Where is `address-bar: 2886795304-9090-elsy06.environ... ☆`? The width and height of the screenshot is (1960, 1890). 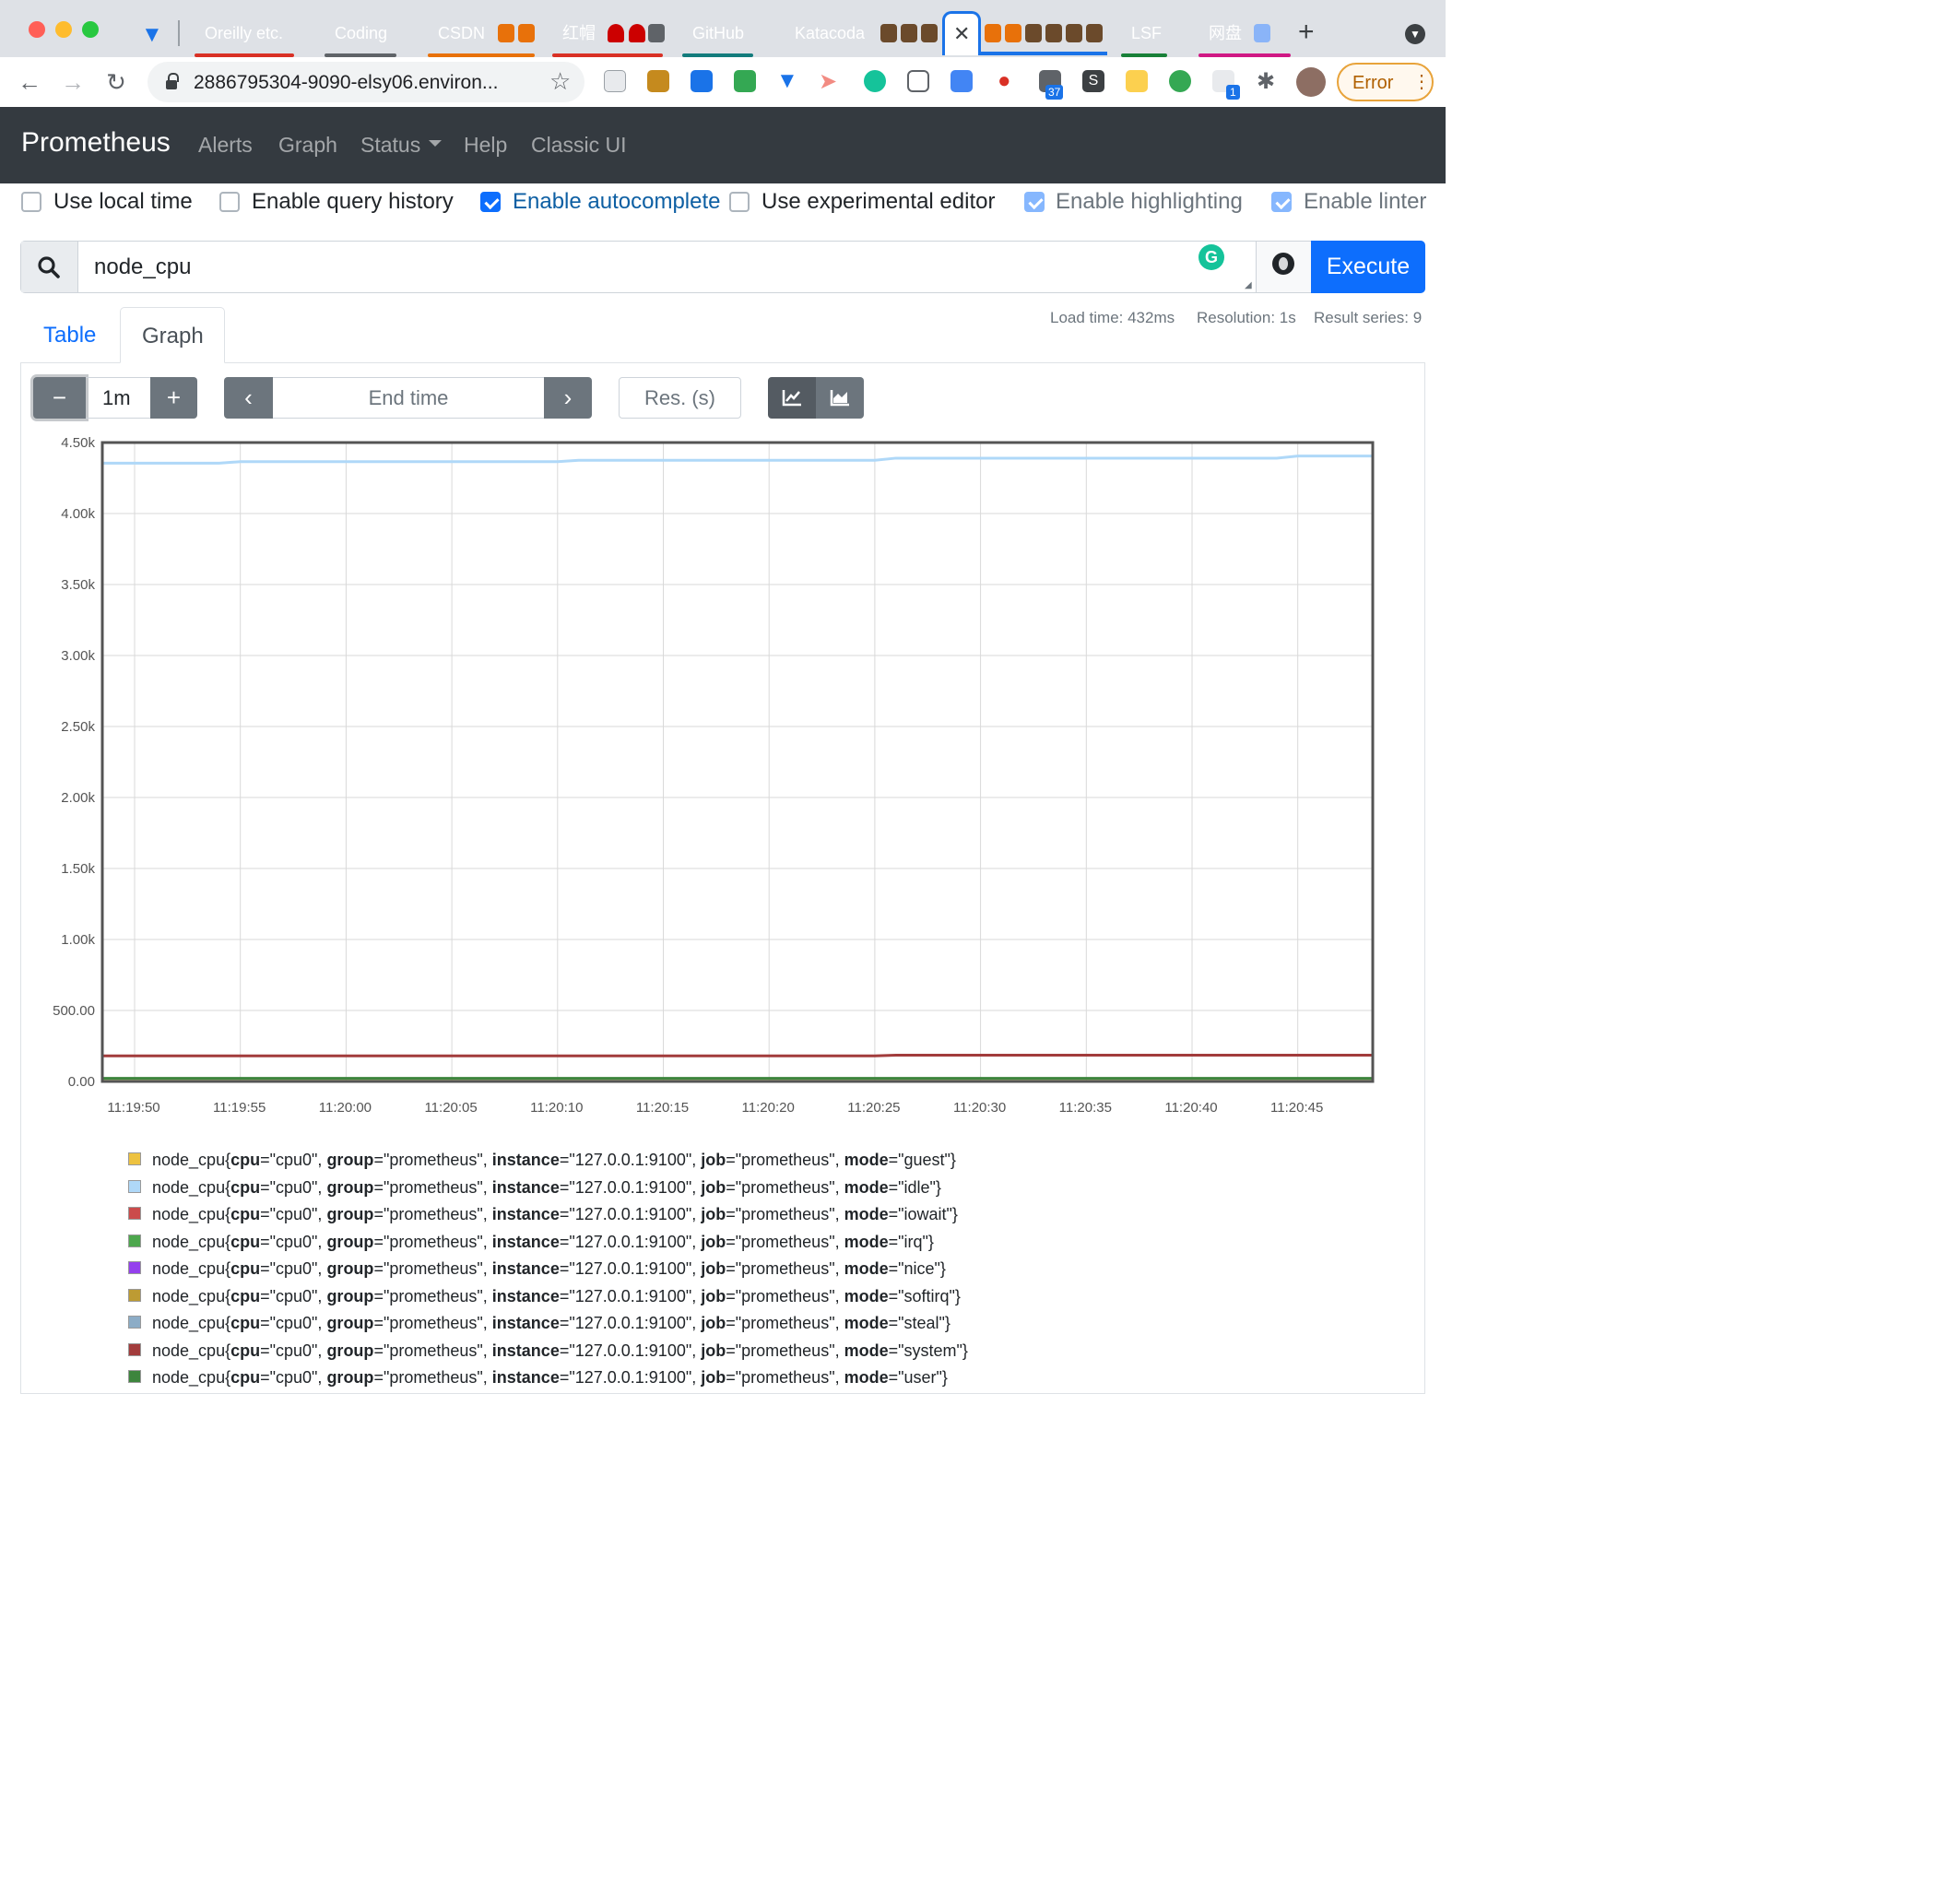
address-bar: 2886795304-9090-elsy06.environ... ☆ is located at coordinates (366, 82).